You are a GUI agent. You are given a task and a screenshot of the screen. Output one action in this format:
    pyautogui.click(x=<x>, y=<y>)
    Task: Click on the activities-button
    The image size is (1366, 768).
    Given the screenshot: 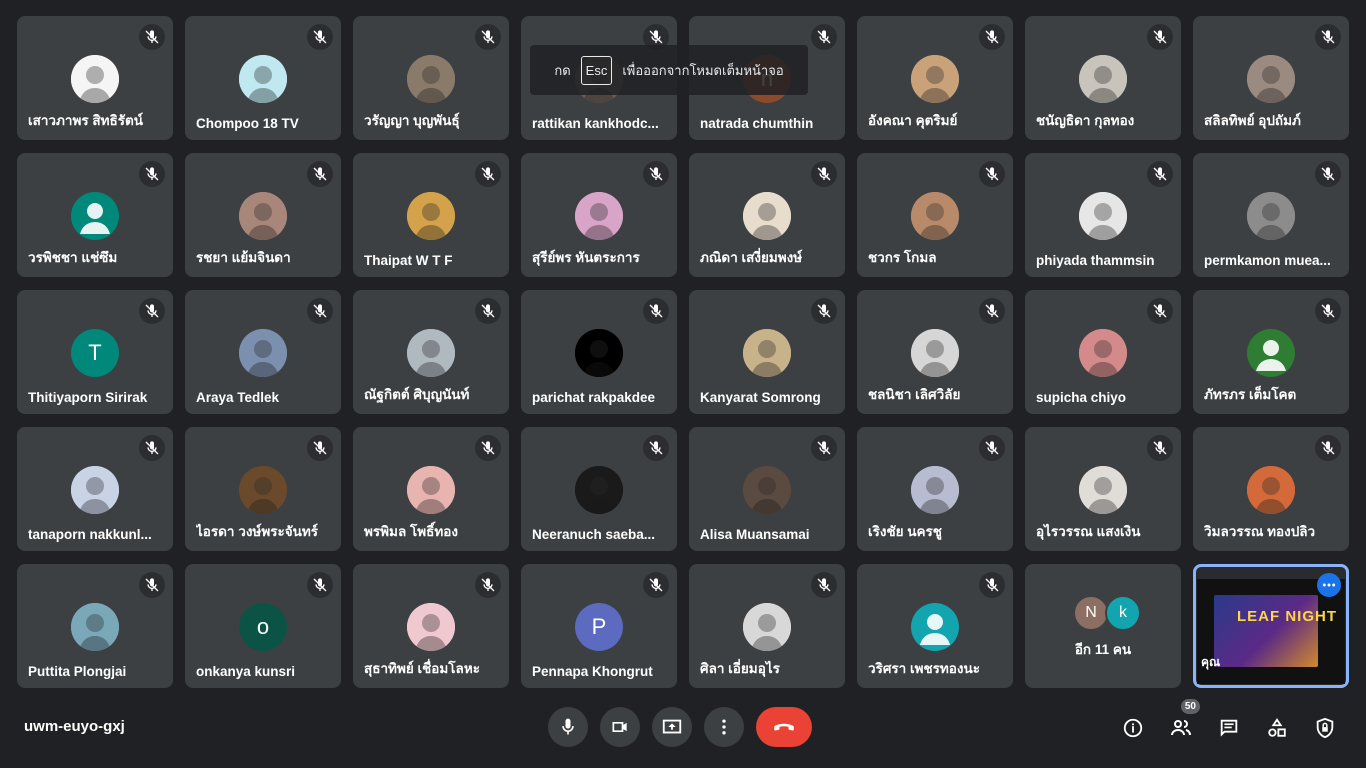 What is the action you would take?
    pyautogui.click(x=1277, y=728)
    